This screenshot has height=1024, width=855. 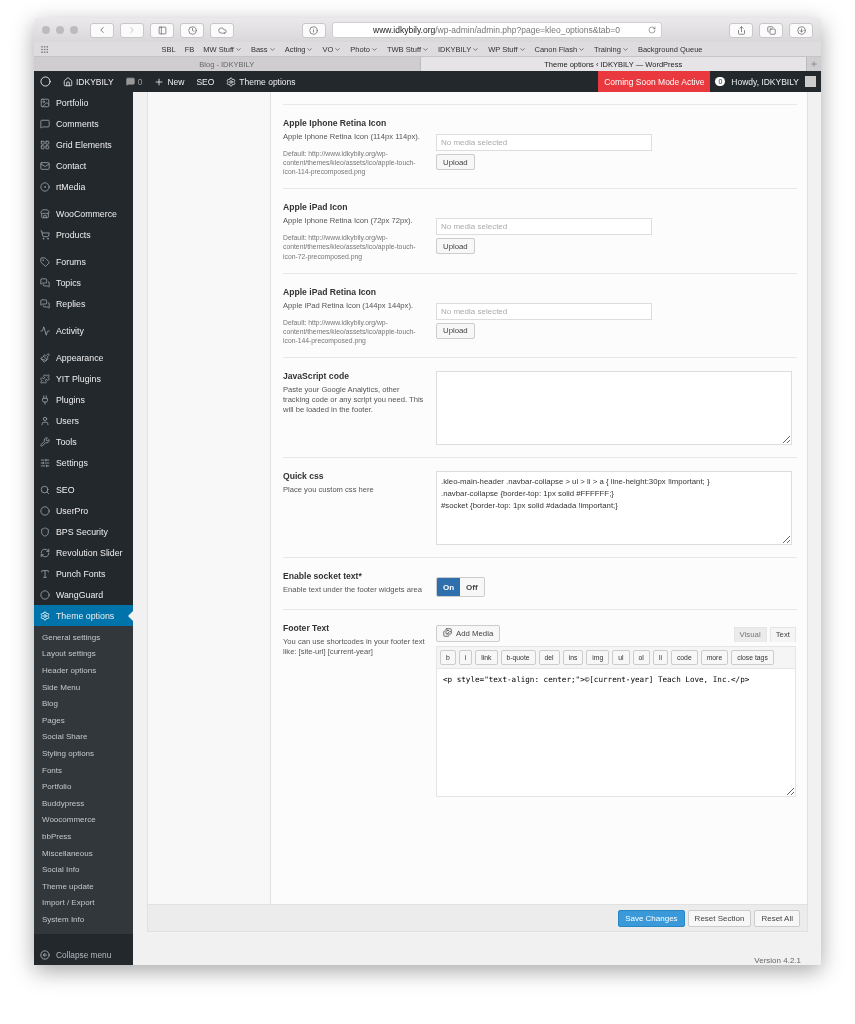 I want to click on sidebar-item: SEO, so click(x=83, y=489).